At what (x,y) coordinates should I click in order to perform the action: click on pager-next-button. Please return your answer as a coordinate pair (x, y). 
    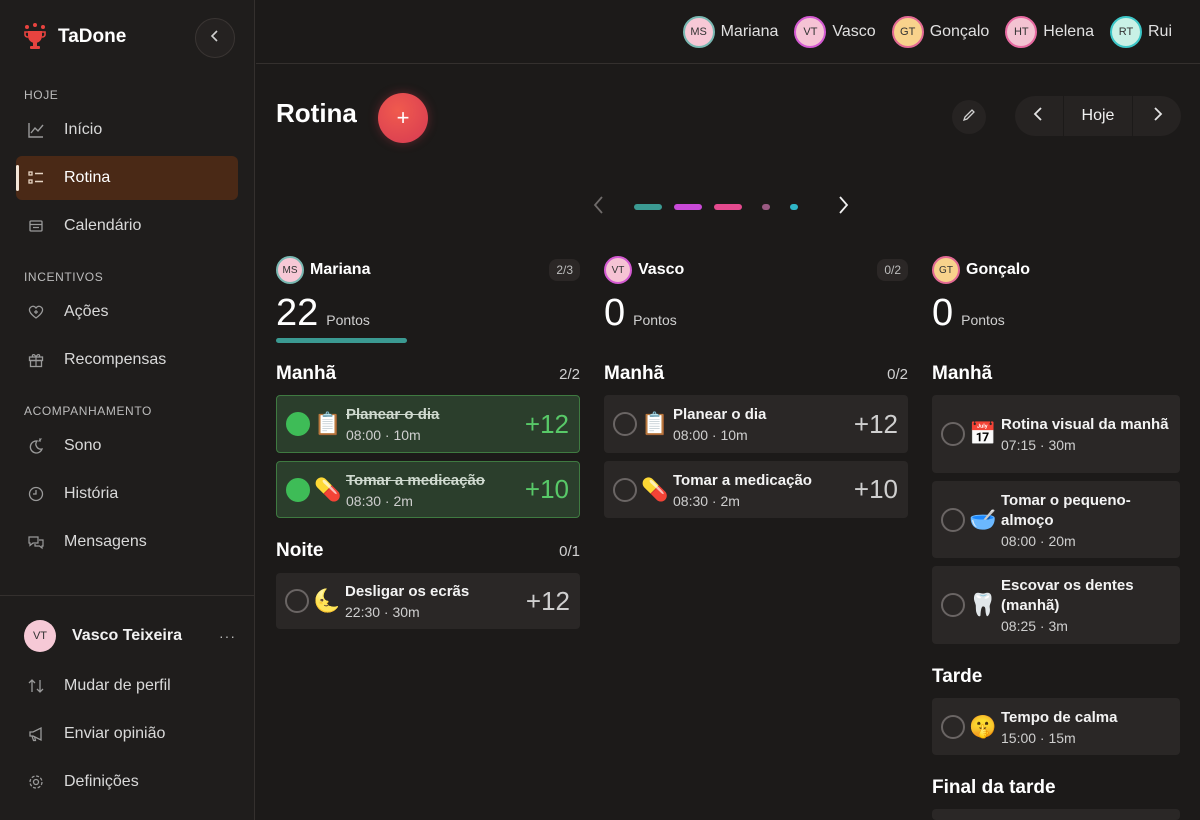
    Looking at the image, I should click on (843, 207).